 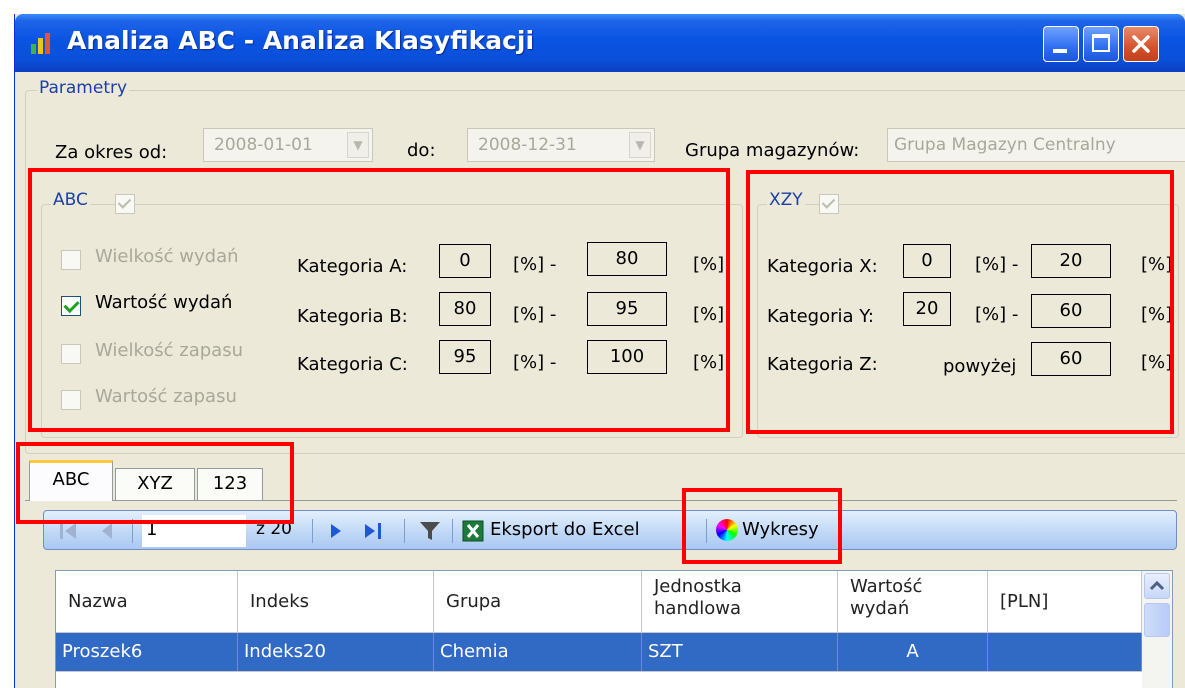 I want to click on chart-app-icon, so click(x=40, y=43).